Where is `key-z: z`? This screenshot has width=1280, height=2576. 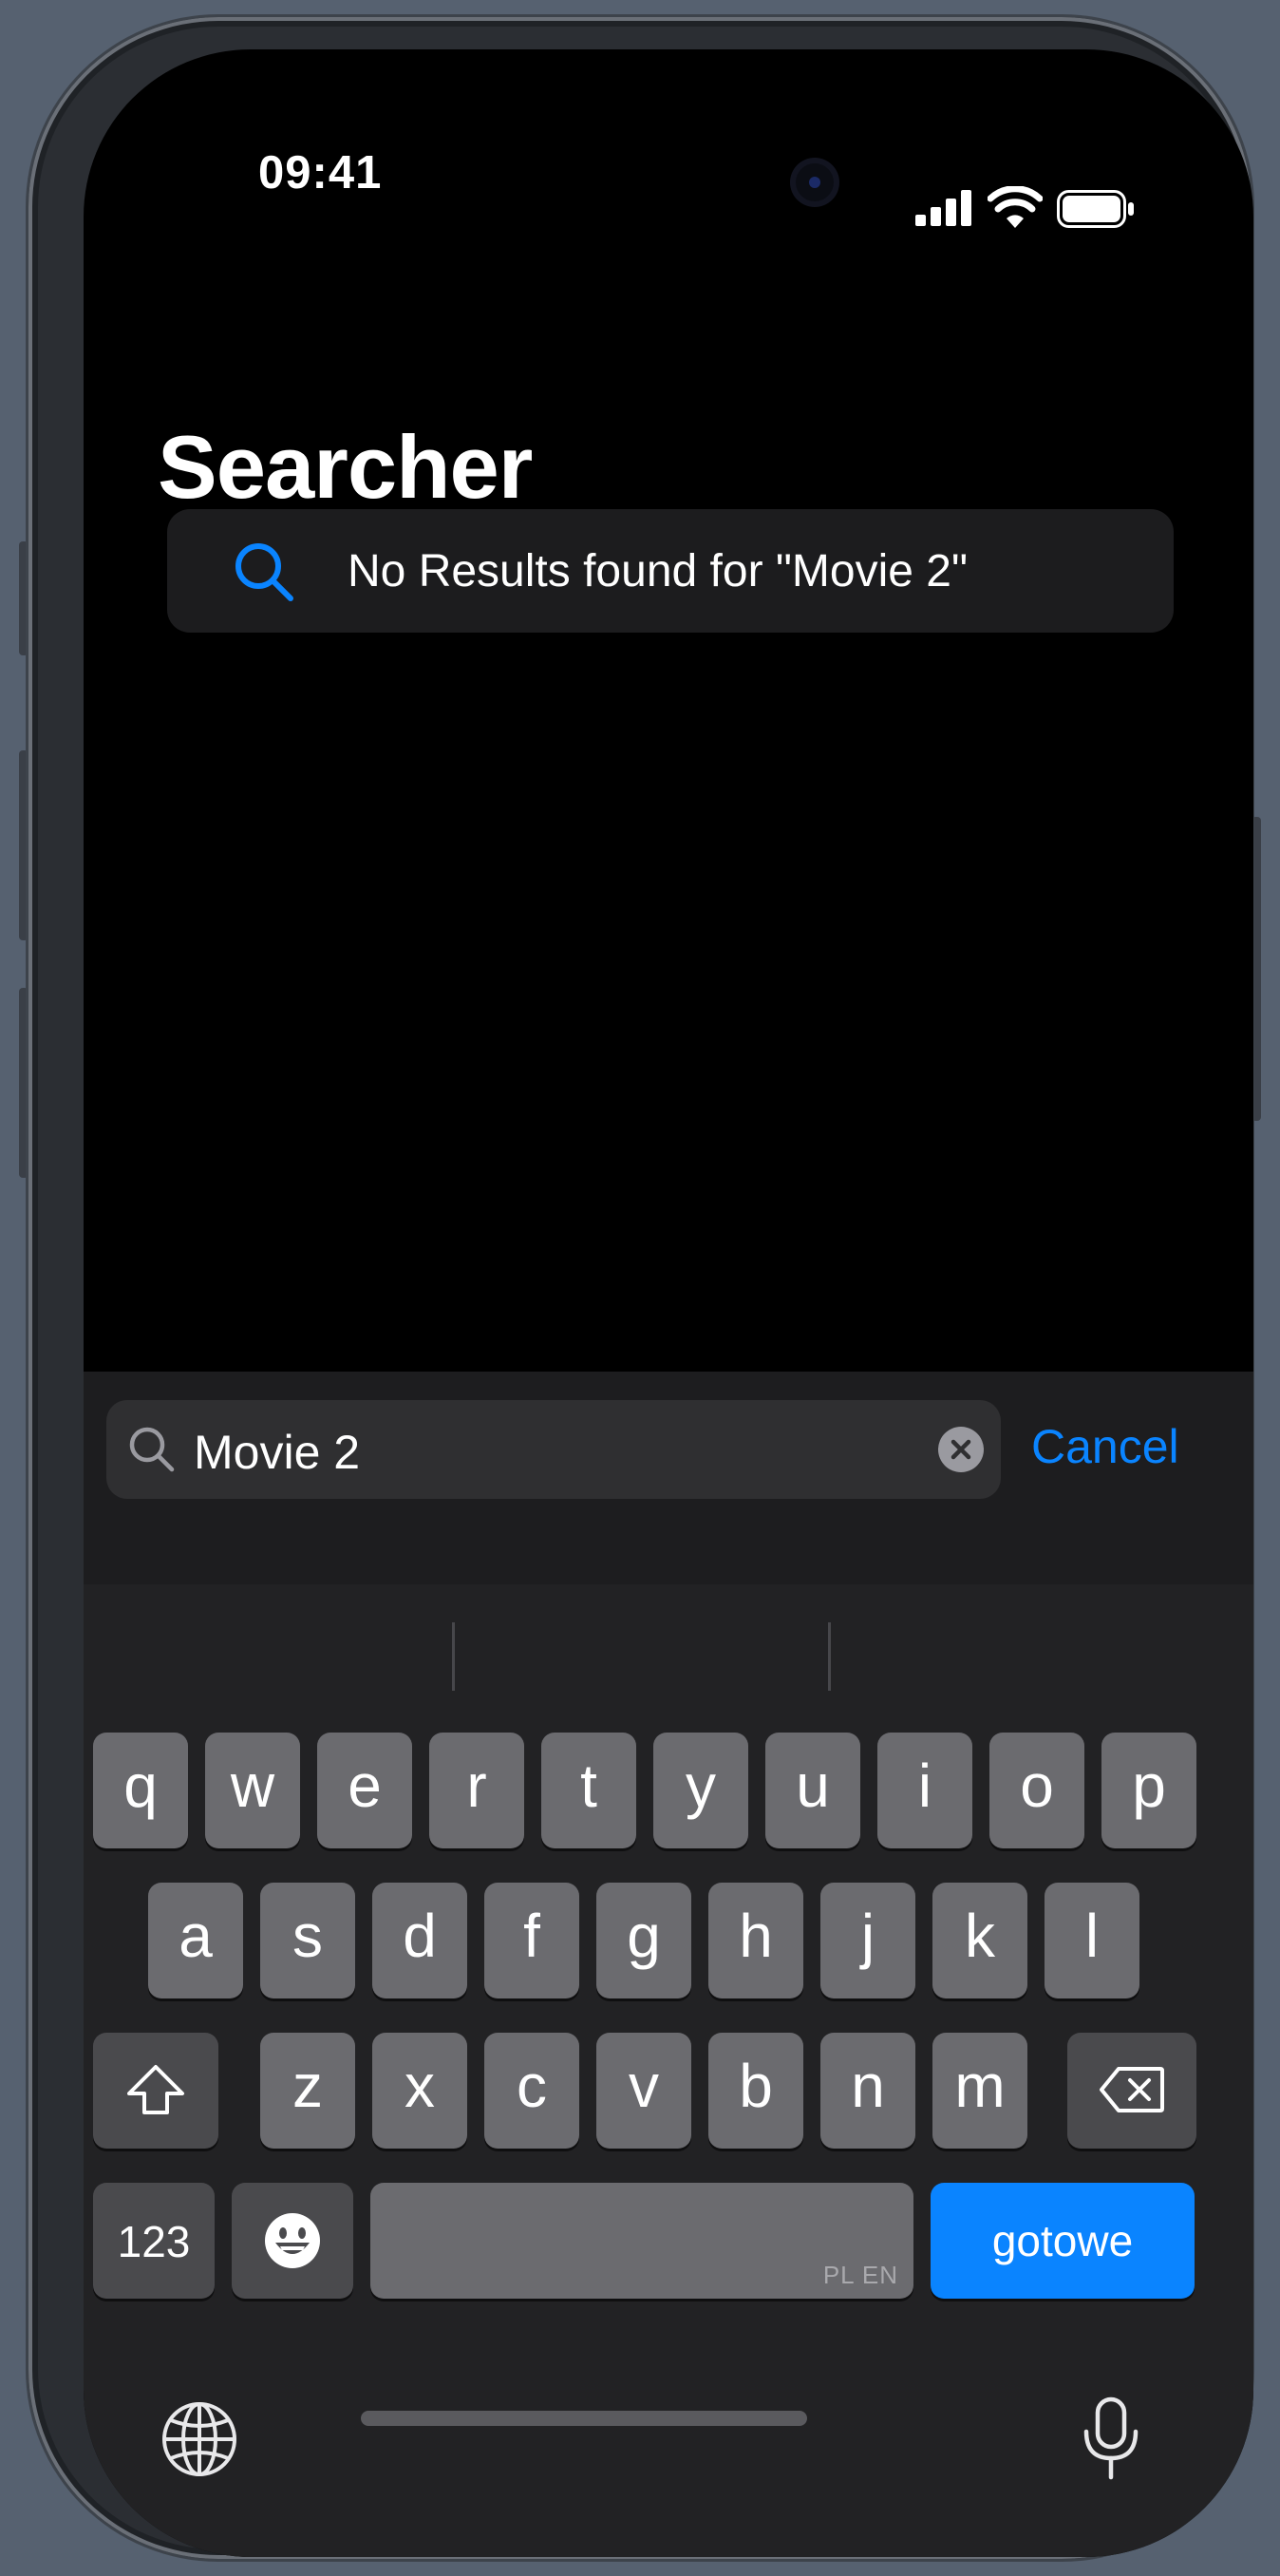 key-z: z is located at coordinates (307, 2091).